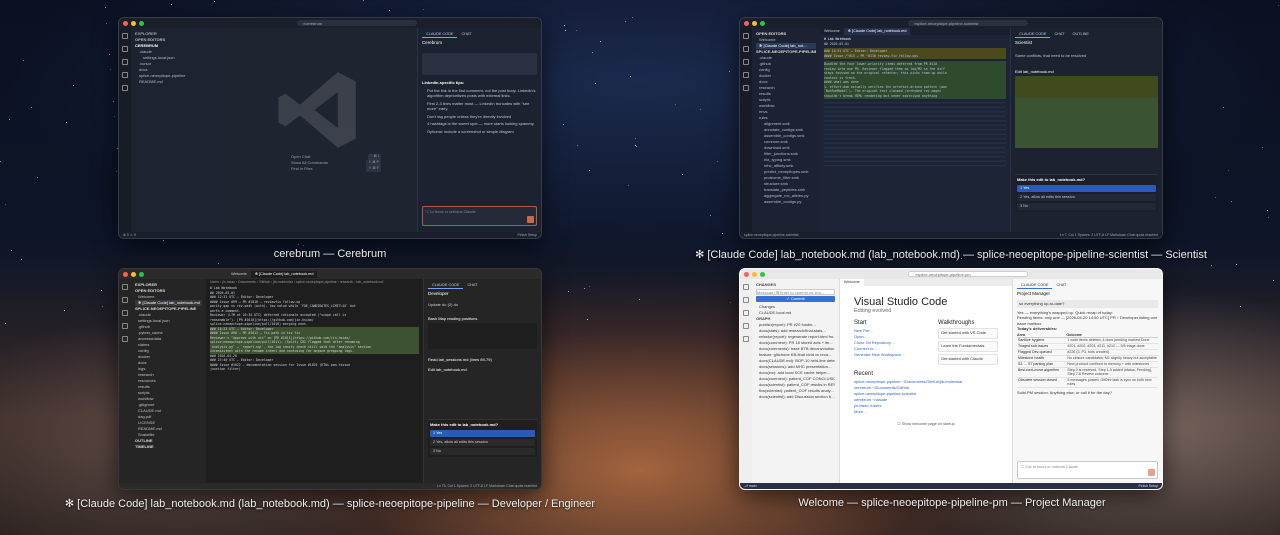 Image resolution: width=1280 pixels, height=535 pixels. I want to click on command-center-search: ⌕ splice-neoepitope-pipeline-scientist, so click(968, 23).